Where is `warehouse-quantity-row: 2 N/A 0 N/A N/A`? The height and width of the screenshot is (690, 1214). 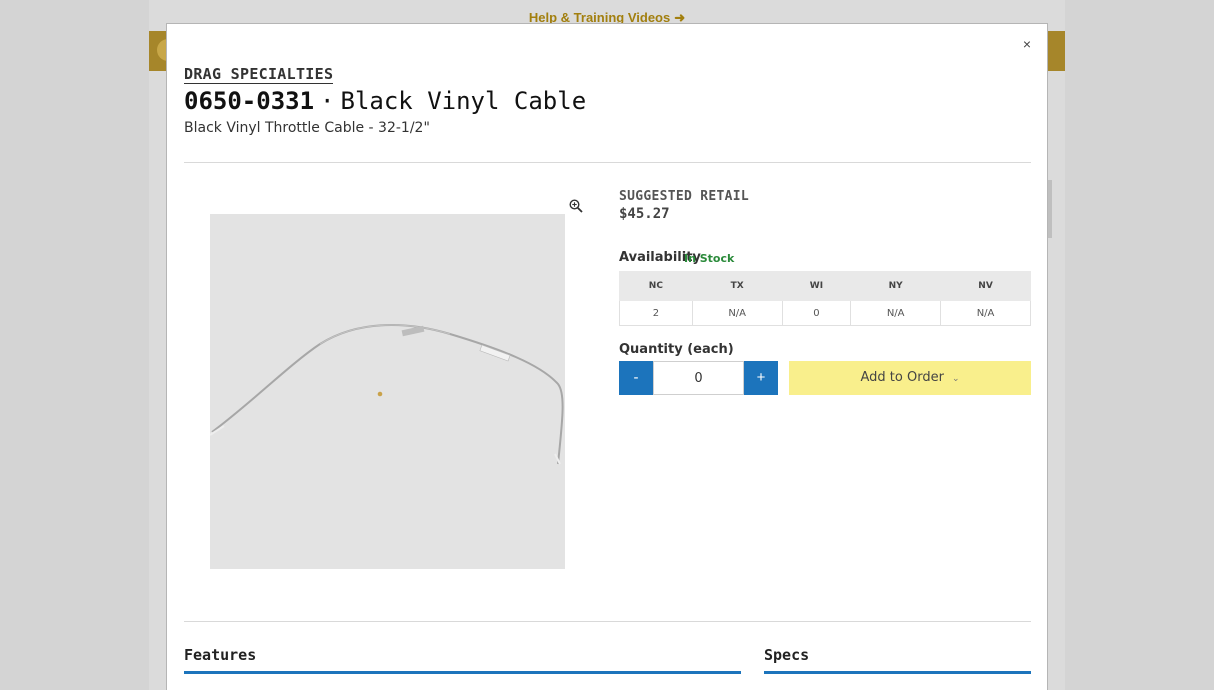 warehouse-quantity-row: 2 N/A 0 N/A N/A is located at coordinates (825, 313).